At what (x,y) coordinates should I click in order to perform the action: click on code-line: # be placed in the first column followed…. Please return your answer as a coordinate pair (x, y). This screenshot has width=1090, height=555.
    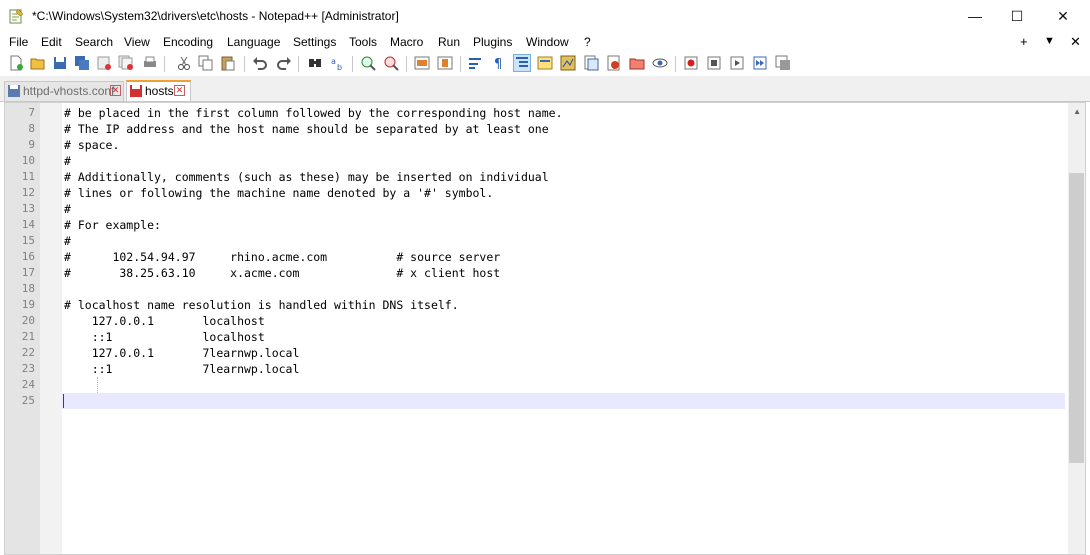
    Looking at the image, I should click on (313, 113).